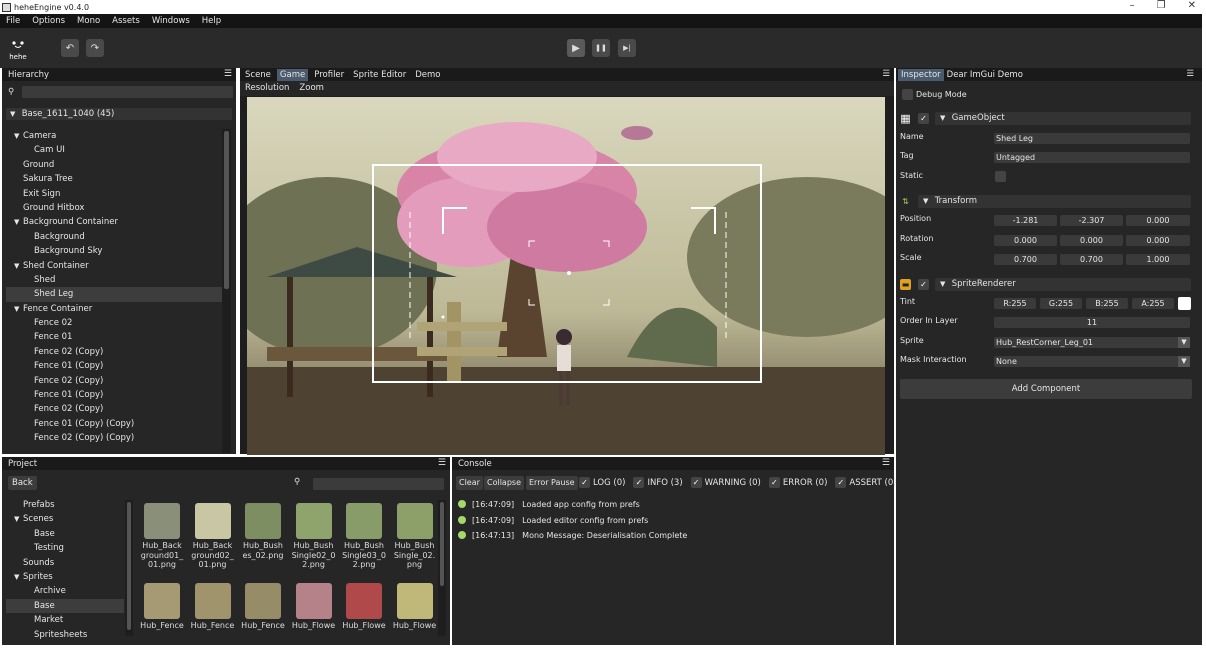 The image size is (1206, 649). I want to click on folder-item-sprites: ▼ Sprites, so click(65, 577).